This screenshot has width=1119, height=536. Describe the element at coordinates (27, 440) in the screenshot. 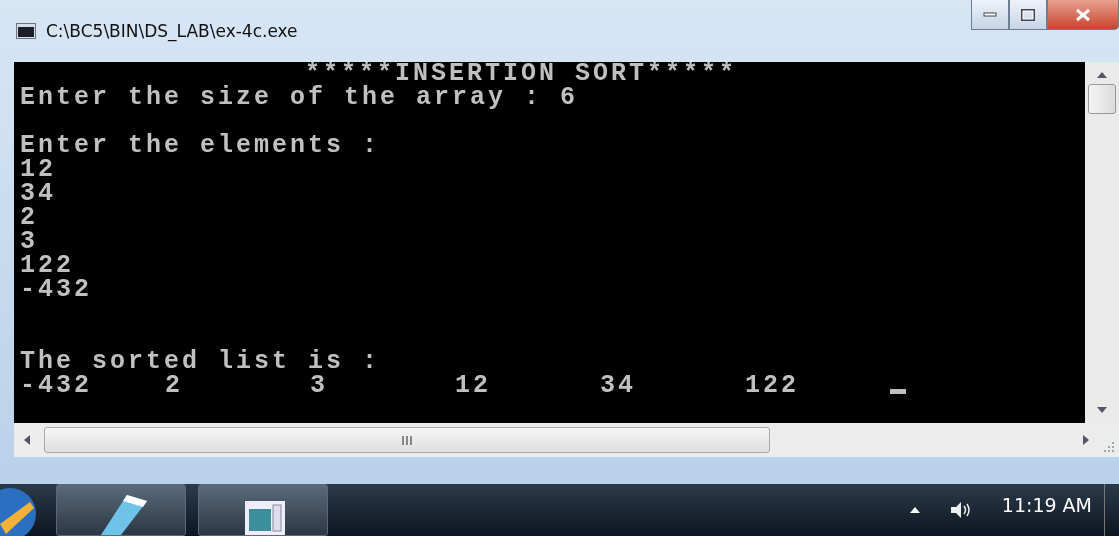

I see `scroll-left-icon` at that location.